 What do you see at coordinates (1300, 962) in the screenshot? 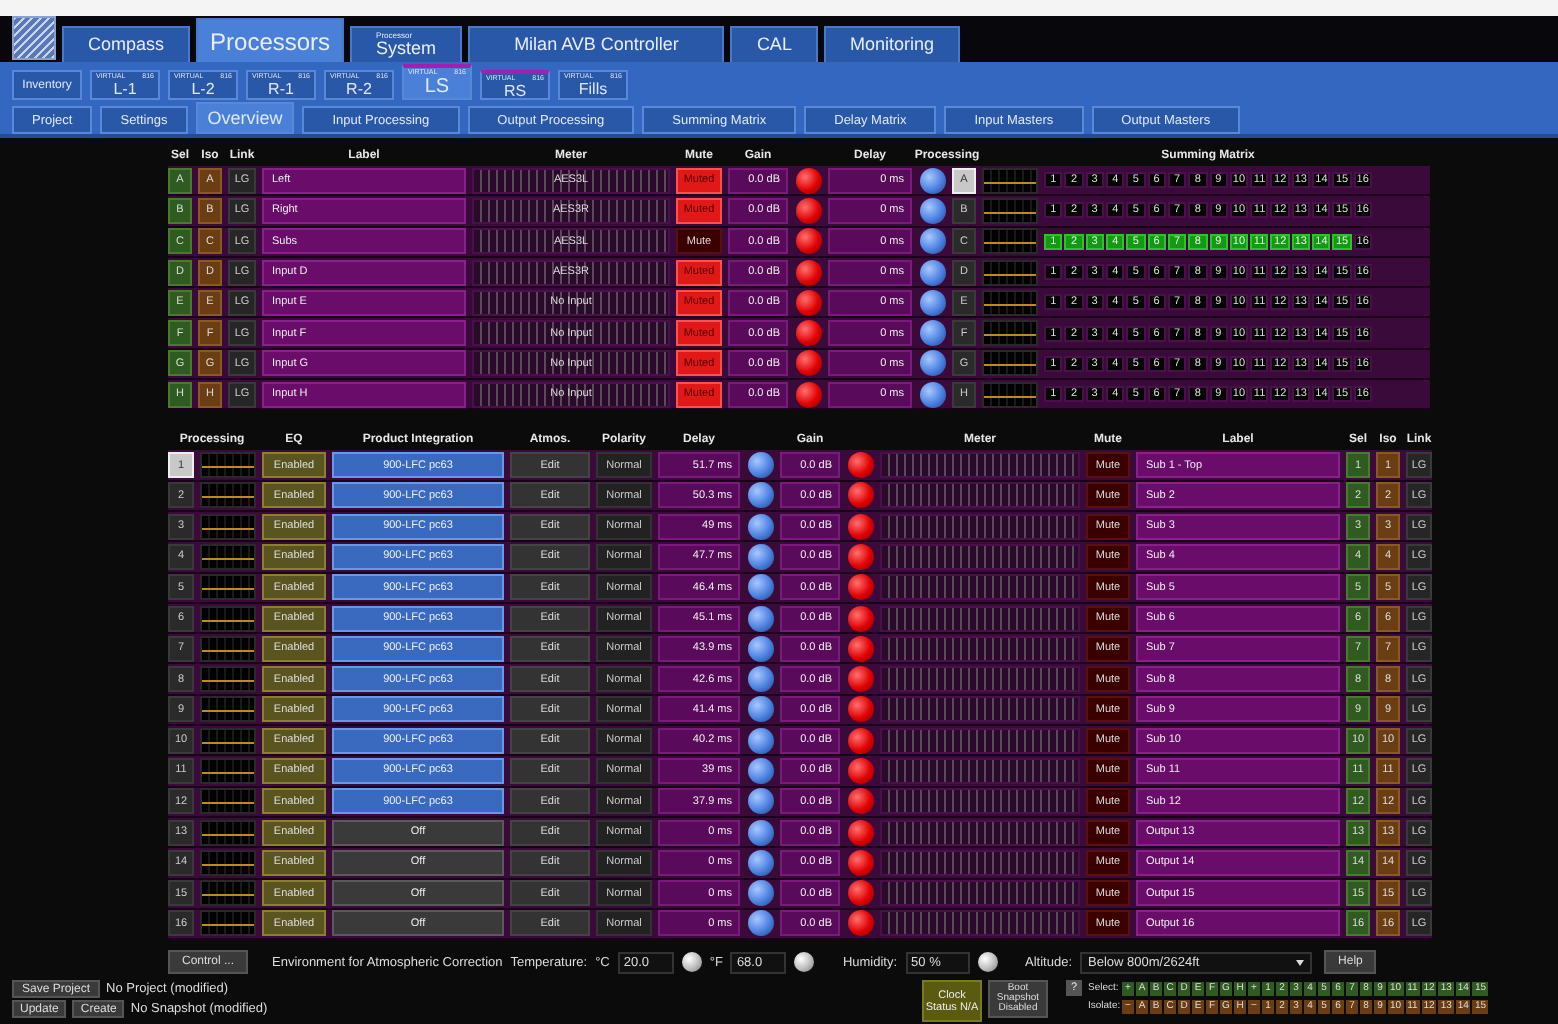
I see `caret-icon` at bounding box center [1300, 962].